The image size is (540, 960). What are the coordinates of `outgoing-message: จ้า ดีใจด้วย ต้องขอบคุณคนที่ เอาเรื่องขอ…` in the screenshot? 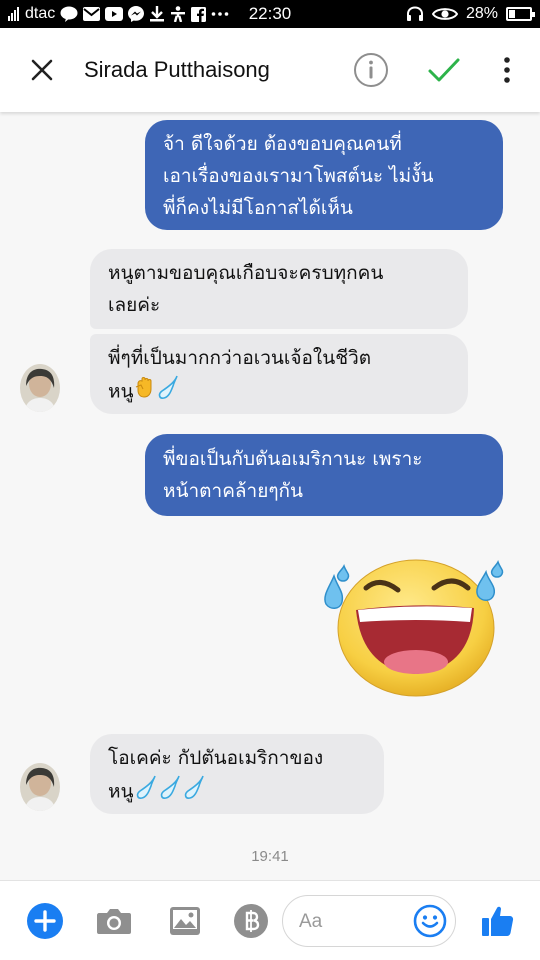 It's located at (324, 175).